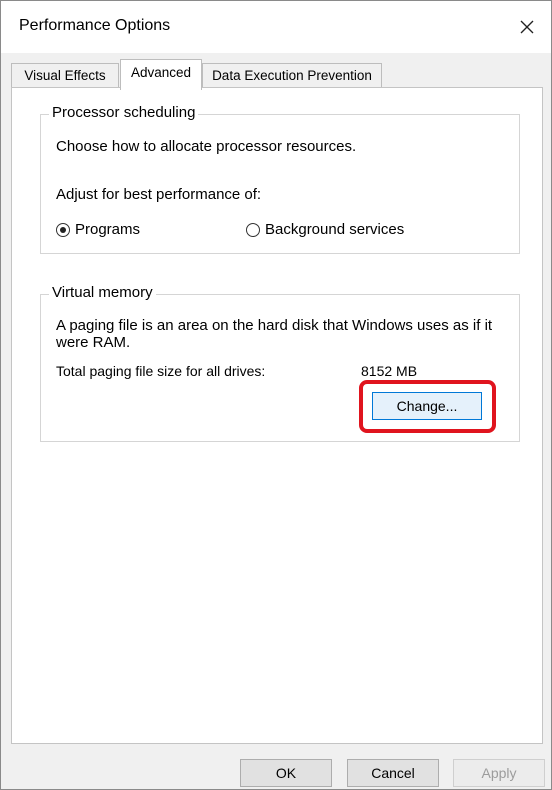  Describe the element at coordinates (389, 371) in the screenshot. I see `total-paging-value: 8152 MB` at that location.